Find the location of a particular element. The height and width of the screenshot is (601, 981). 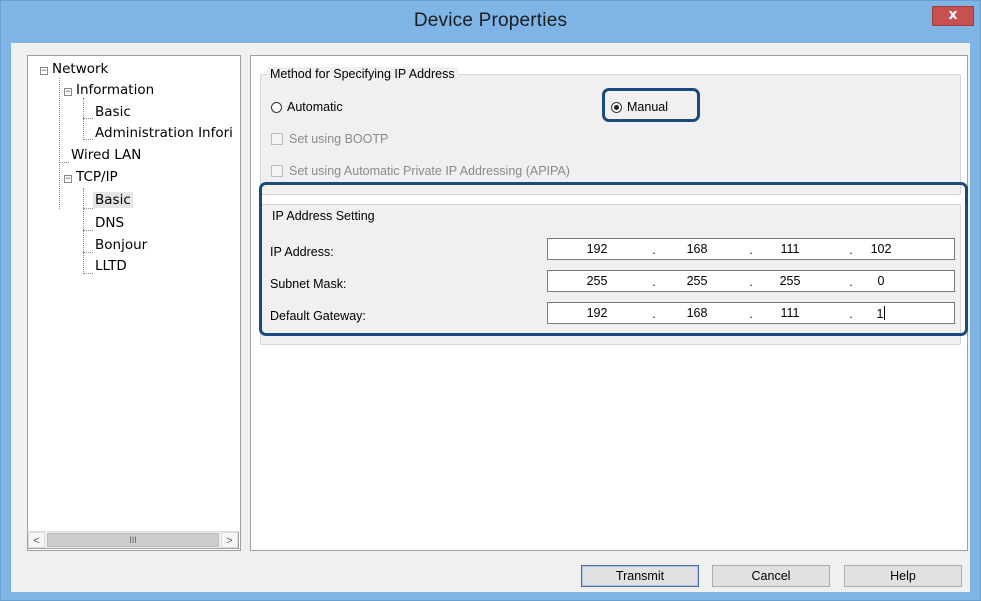

tree-item-network: Network is located at coordinates (80, 69).